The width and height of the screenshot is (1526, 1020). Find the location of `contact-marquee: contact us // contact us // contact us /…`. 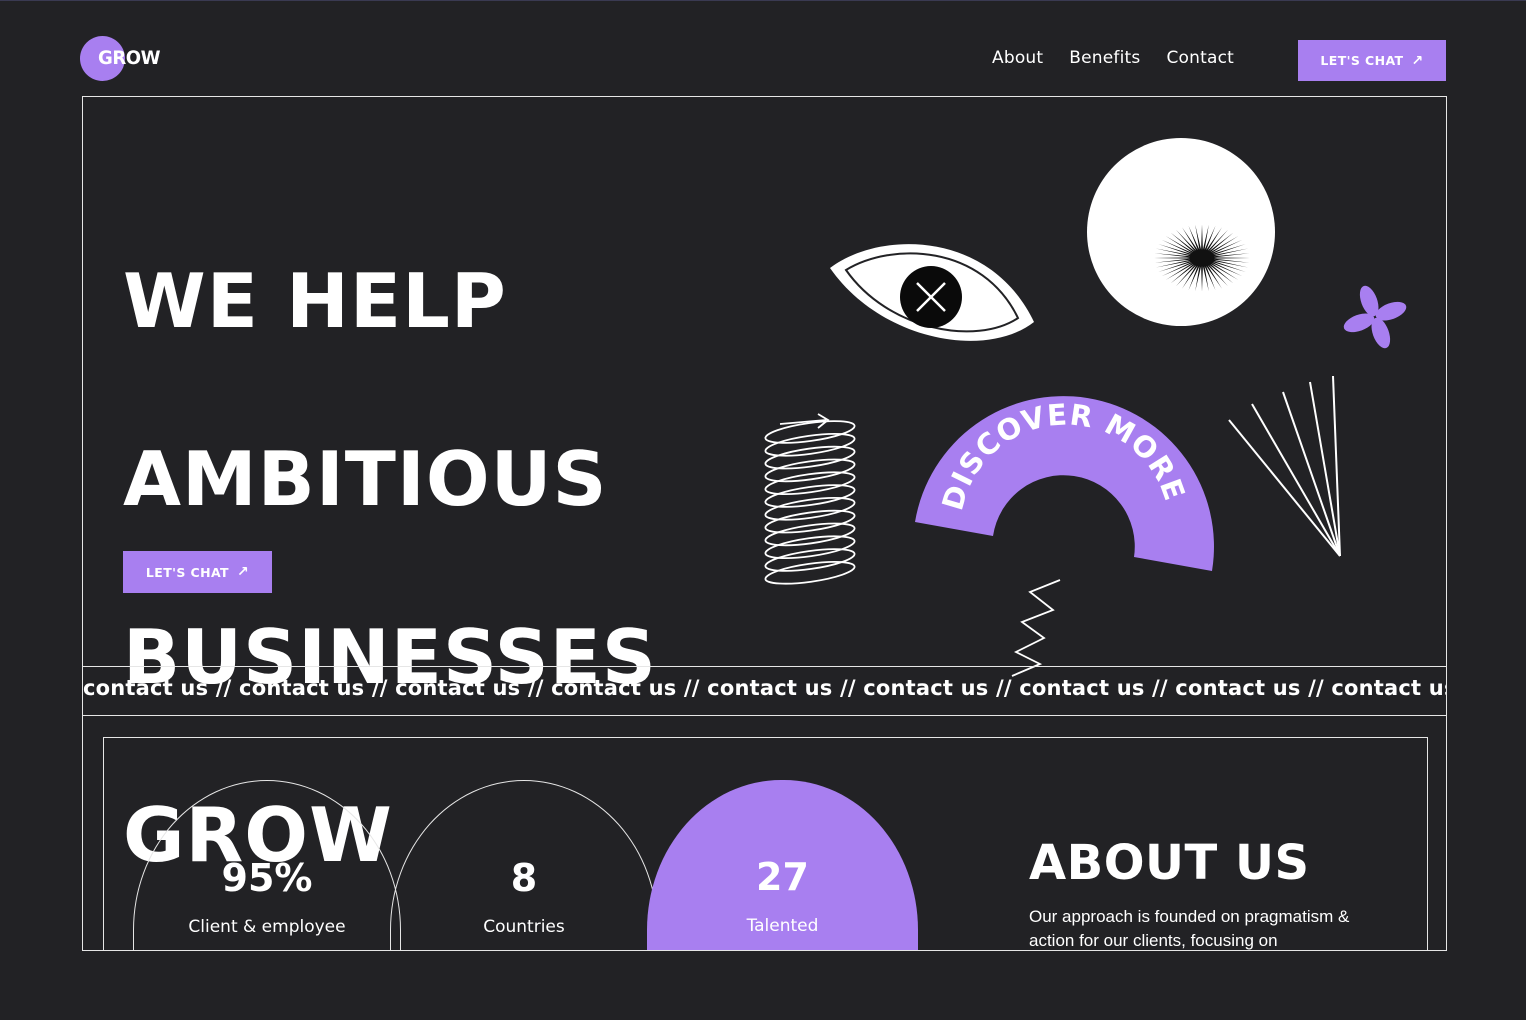

contact-marquee: contact us // contact us // contact us /… is located at coordinates (764, 691).